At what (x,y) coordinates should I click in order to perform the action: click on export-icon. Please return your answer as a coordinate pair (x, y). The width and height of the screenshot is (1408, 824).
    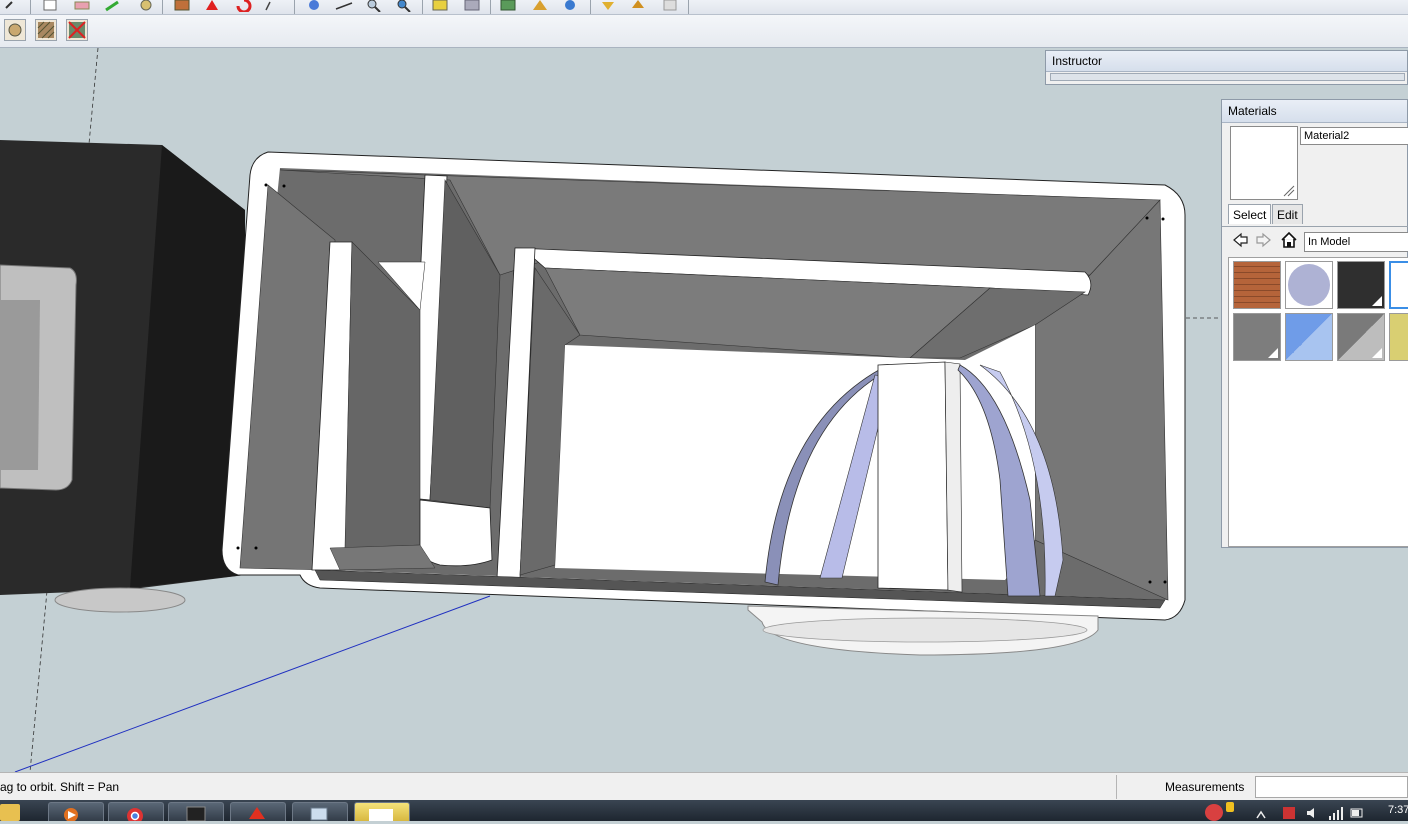
    Looking at the image, I should click on (638, 6).